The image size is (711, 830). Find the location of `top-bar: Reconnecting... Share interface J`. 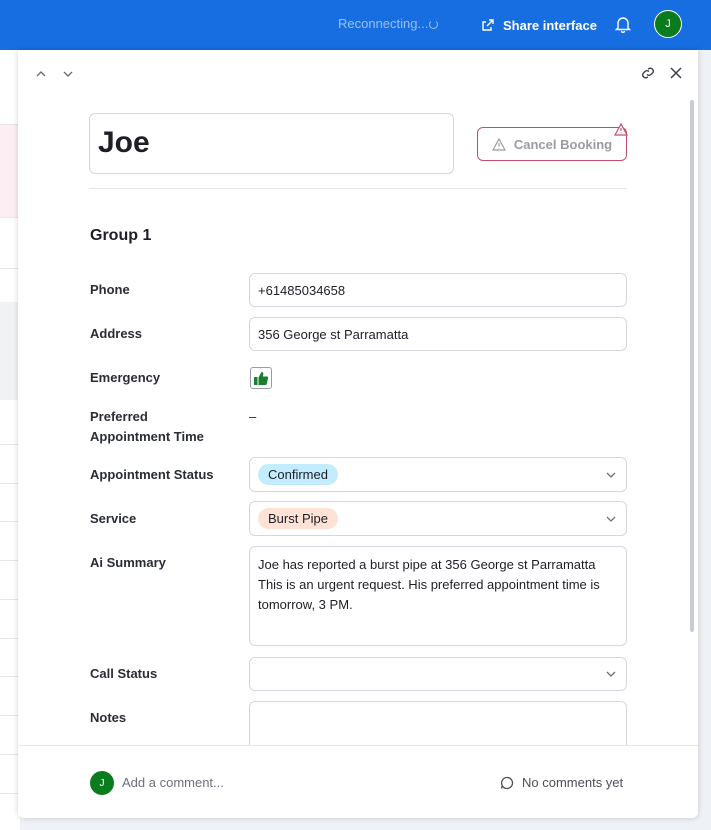

top-bar: Reconnecting... Share interface J is located at coordinates (355, 25).